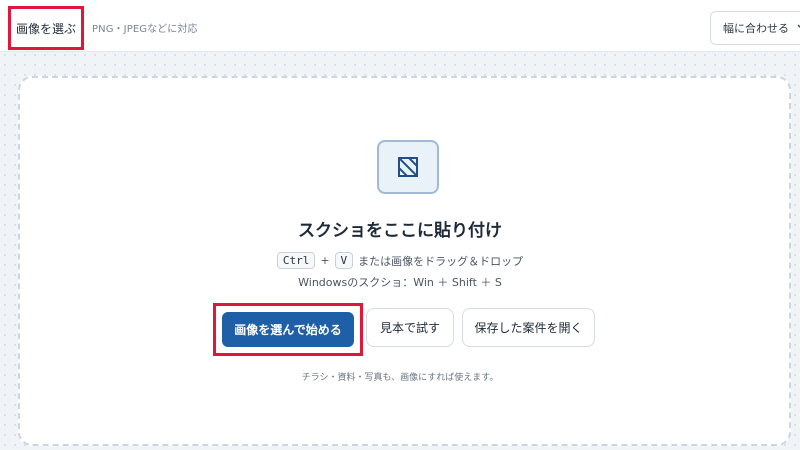  I want to click on footnote: チラシ・資料・写真も、画像にすれば使えます。, so click(400, 378).